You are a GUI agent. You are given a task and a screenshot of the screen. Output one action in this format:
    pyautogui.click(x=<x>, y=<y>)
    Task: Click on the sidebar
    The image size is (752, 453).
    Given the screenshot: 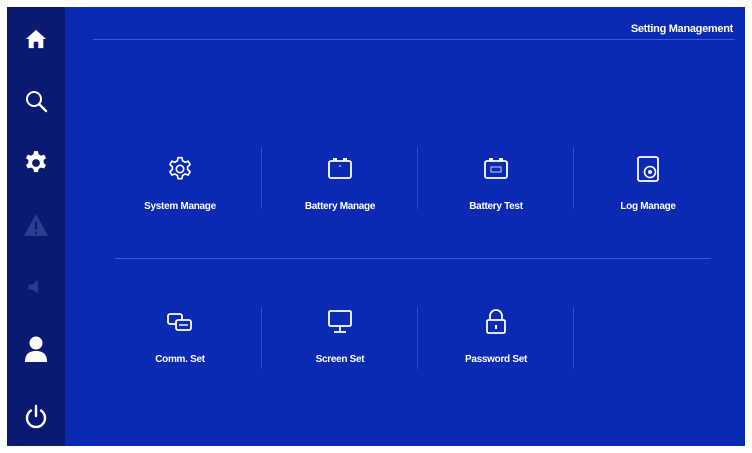 What is the action you would take?
    pyautogui.click(x=36, y=226)
    